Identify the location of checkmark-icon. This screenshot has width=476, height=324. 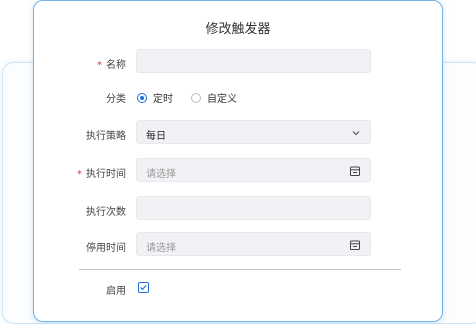
(143, 288).